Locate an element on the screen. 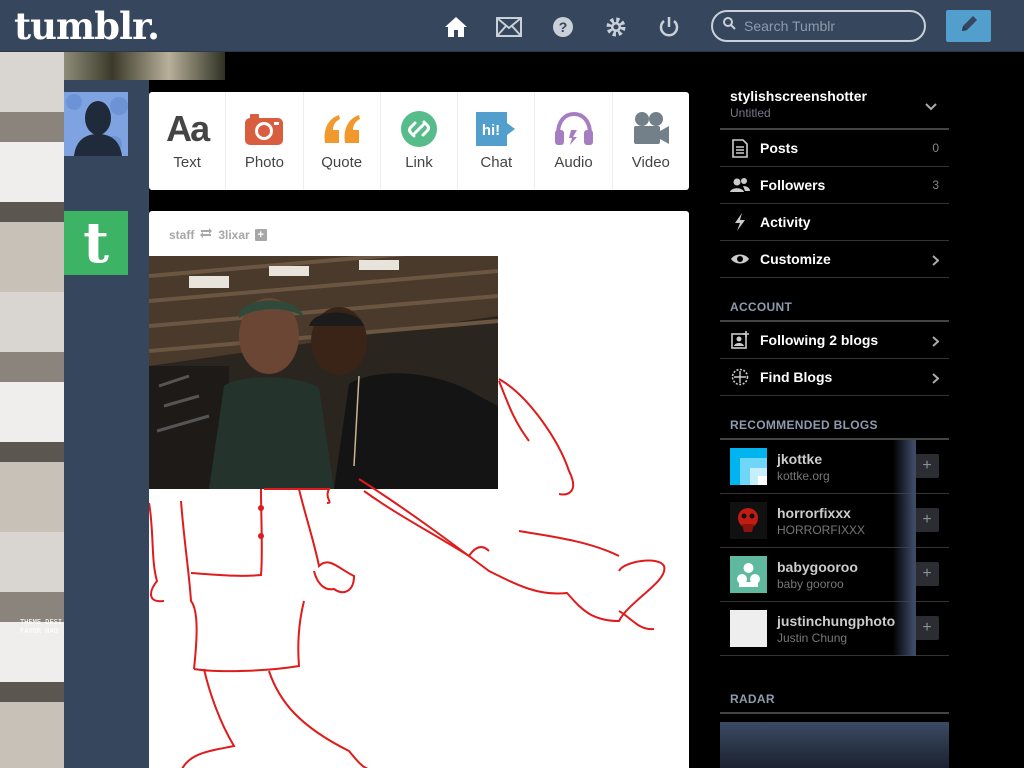  new-video-post-button: Video is located at coordinates (651, 141).